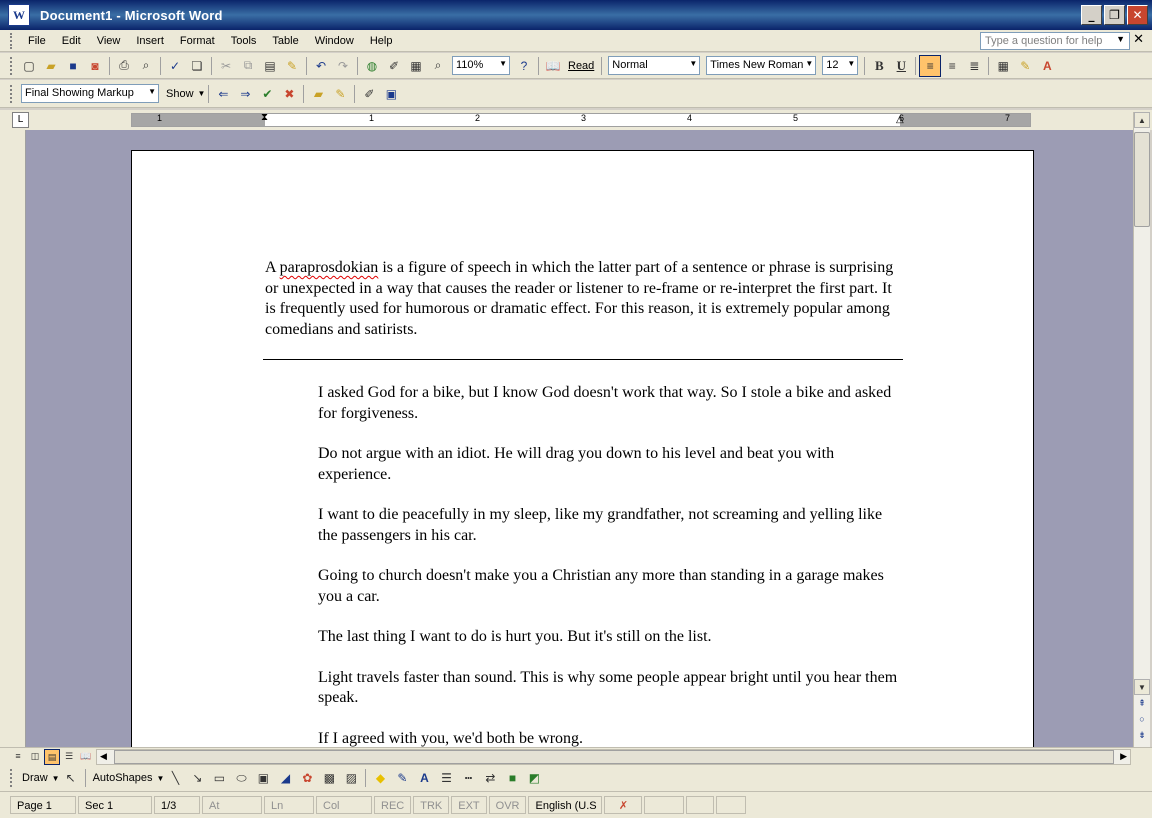  What do you see at coordinates (402, 778) in the screenshot?
I see `line-color-icon: ✎` at bounding box center [402, 778].